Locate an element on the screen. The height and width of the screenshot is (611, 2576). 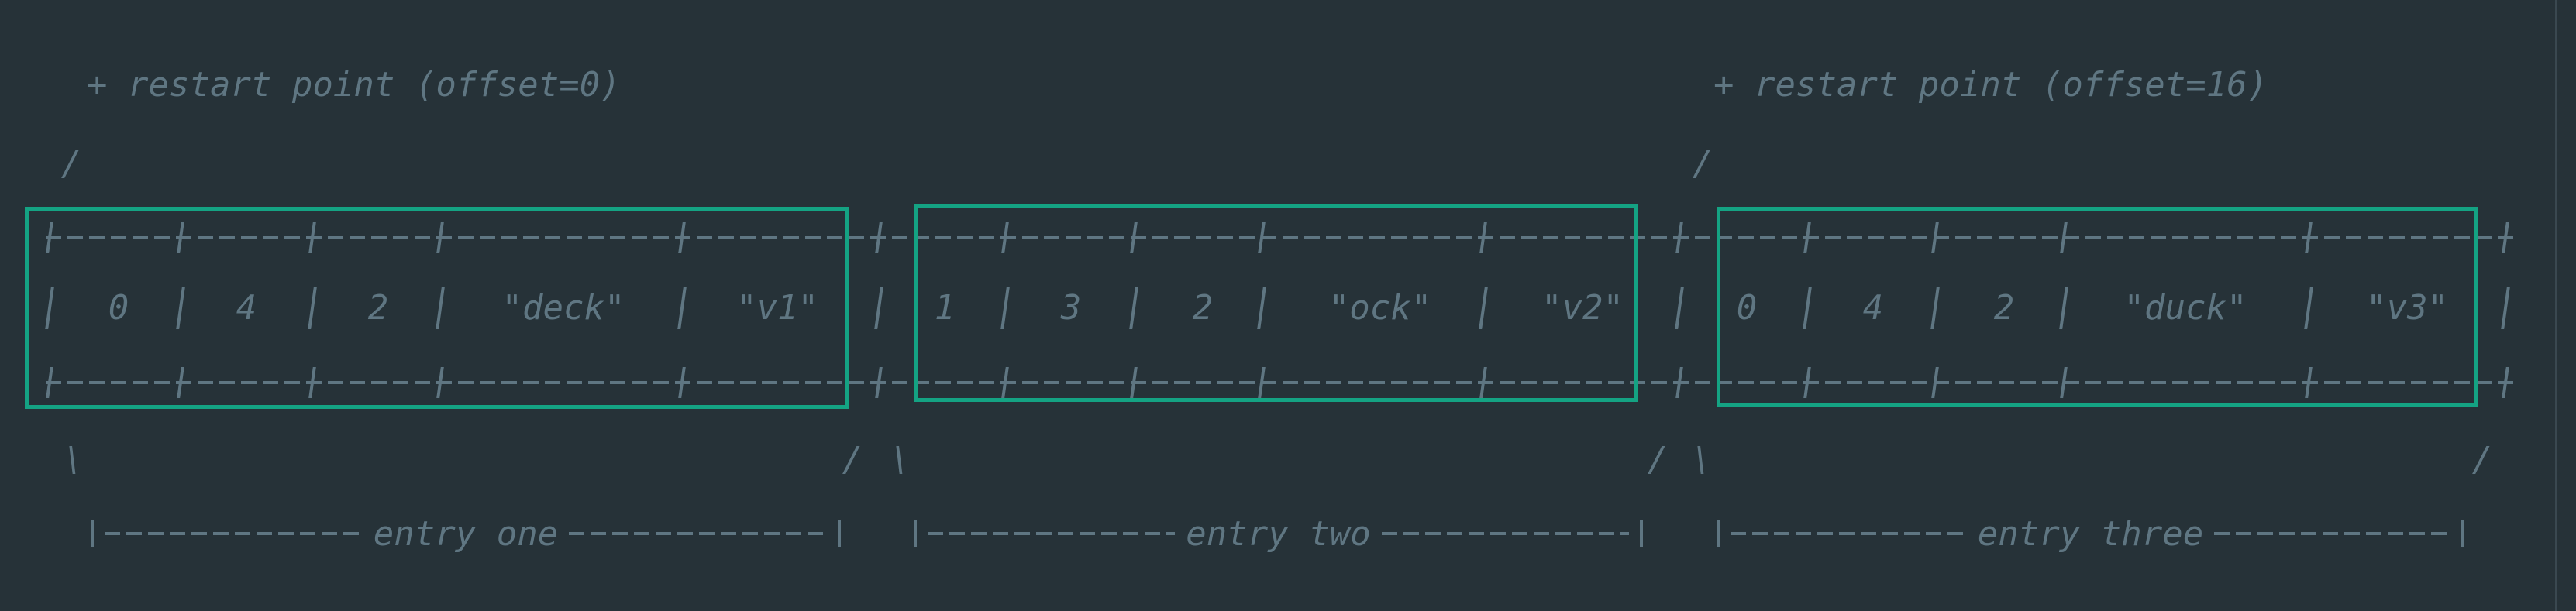
restart-point-label-1: + restart point (offset=0) is located at coordinates (354, 85).